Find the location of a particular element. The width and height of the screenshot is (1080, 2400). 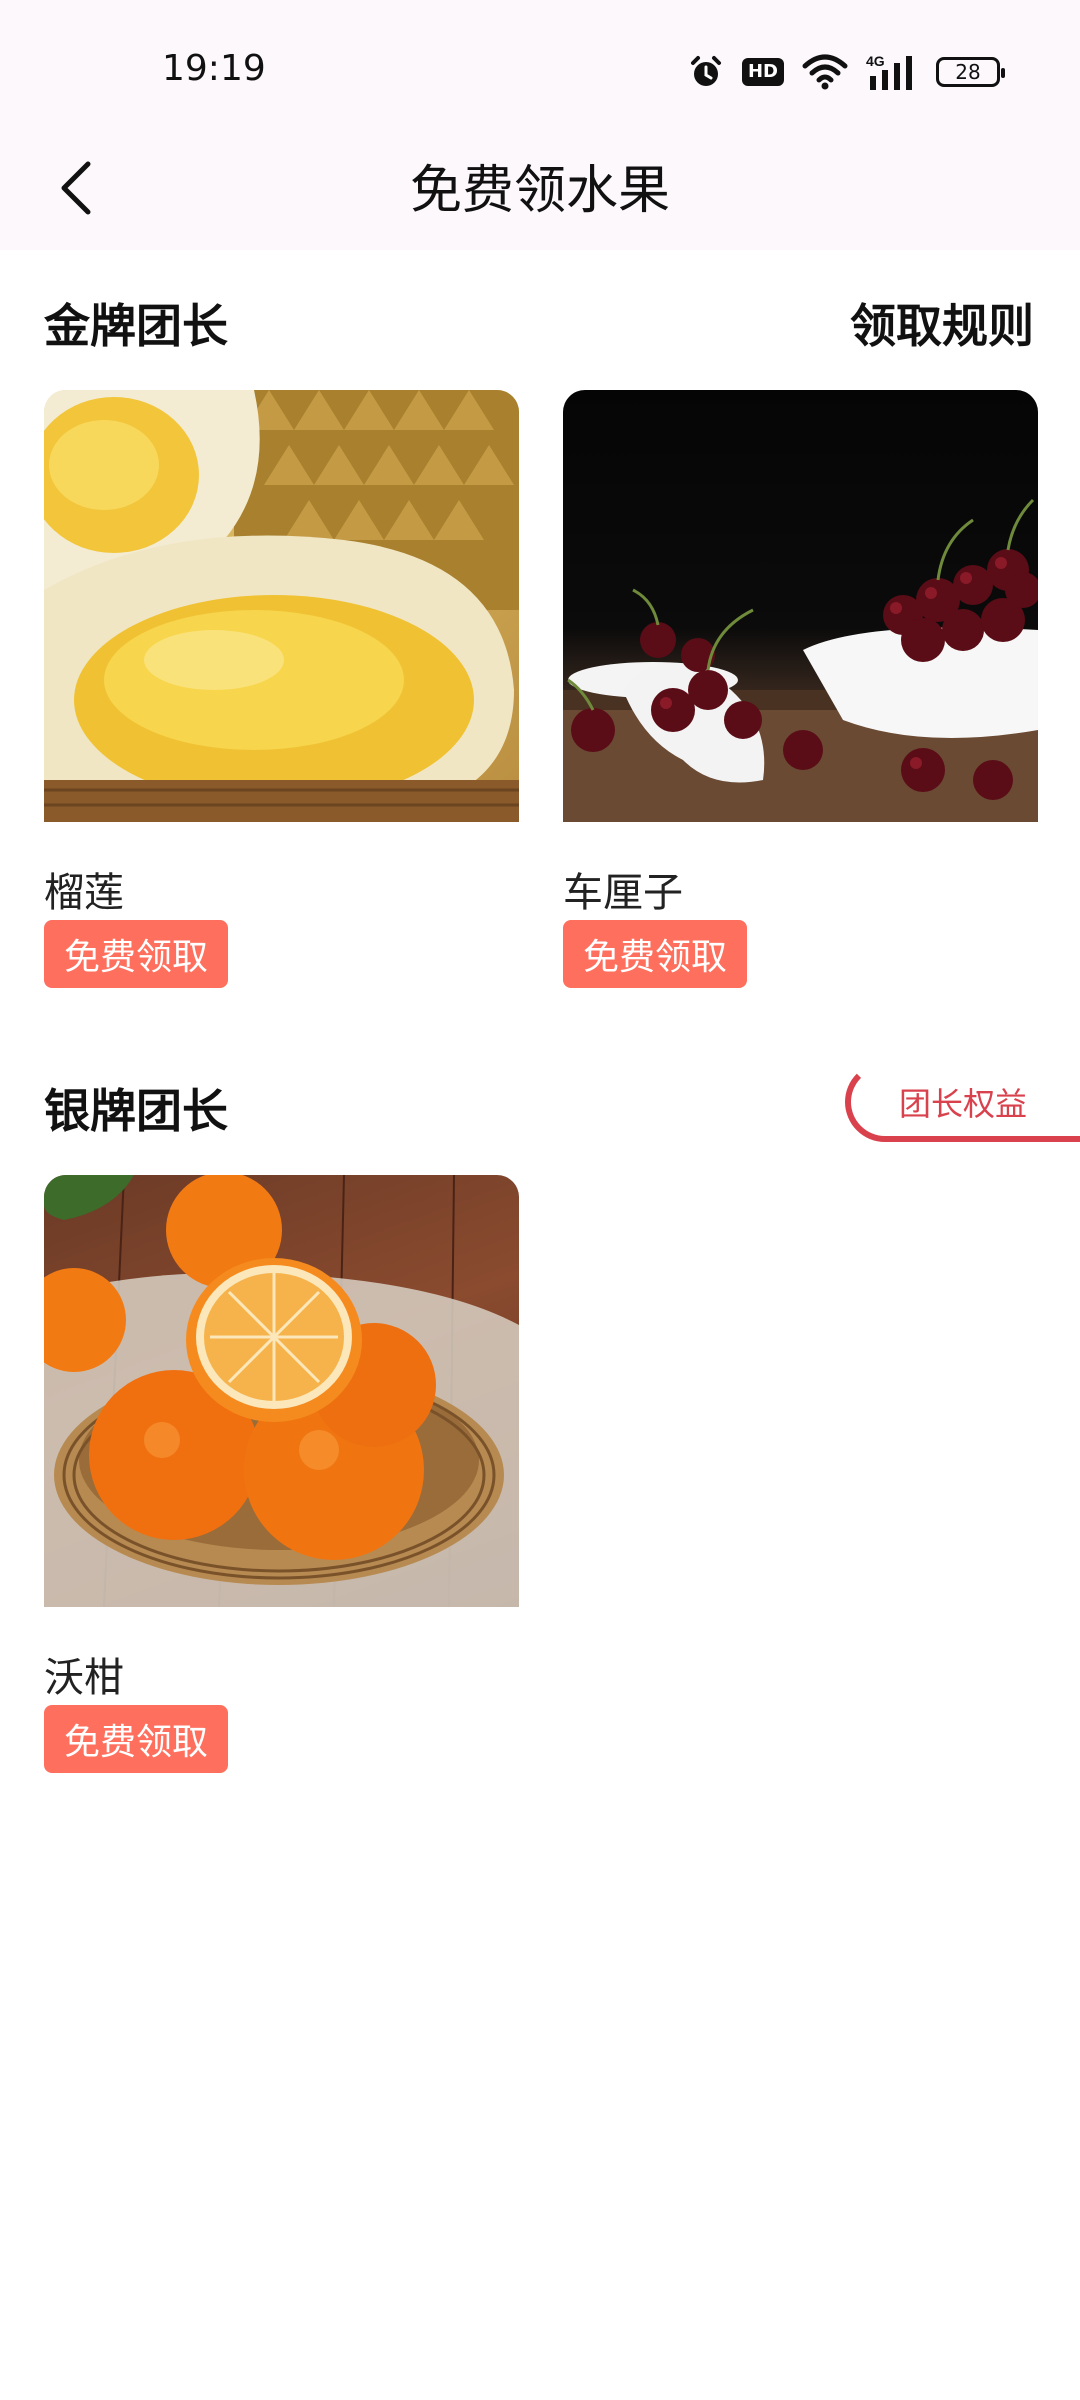

orange-image is located at coordinates (281, 1391).